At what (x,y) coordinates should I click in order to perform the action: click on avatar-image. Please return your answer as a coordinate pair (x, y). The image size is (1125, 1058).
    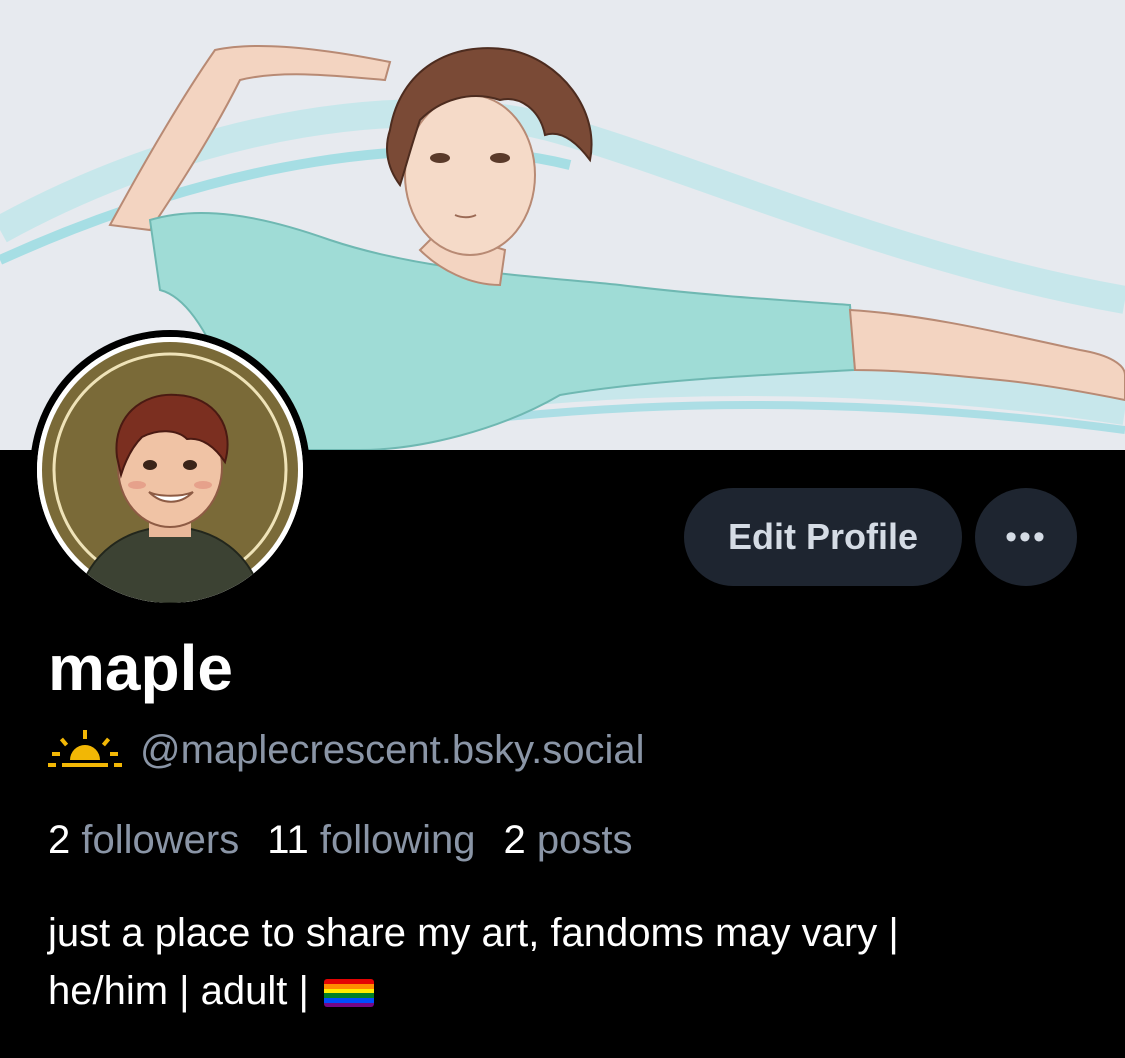
    Looking at the image, I should click on (170, 470).